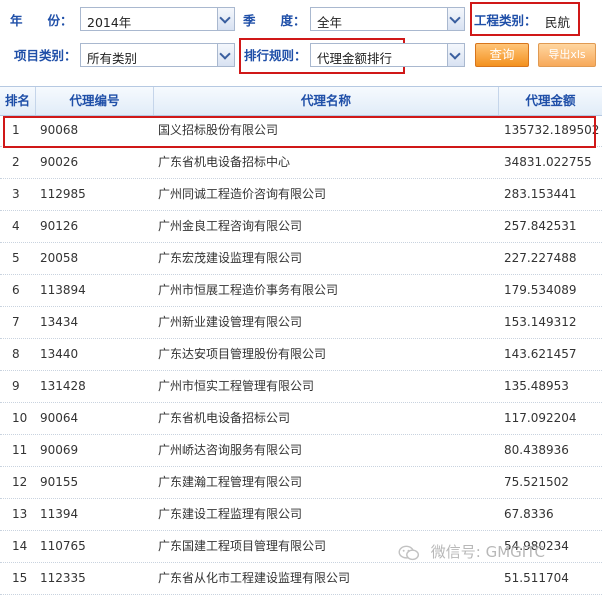 Image resolution: width=602 pixels, height=595 pixels. What do you see at coordinates (59, 322) in the screenshot?
I see `code-cell: 13434` at bounding box center [59, 322].